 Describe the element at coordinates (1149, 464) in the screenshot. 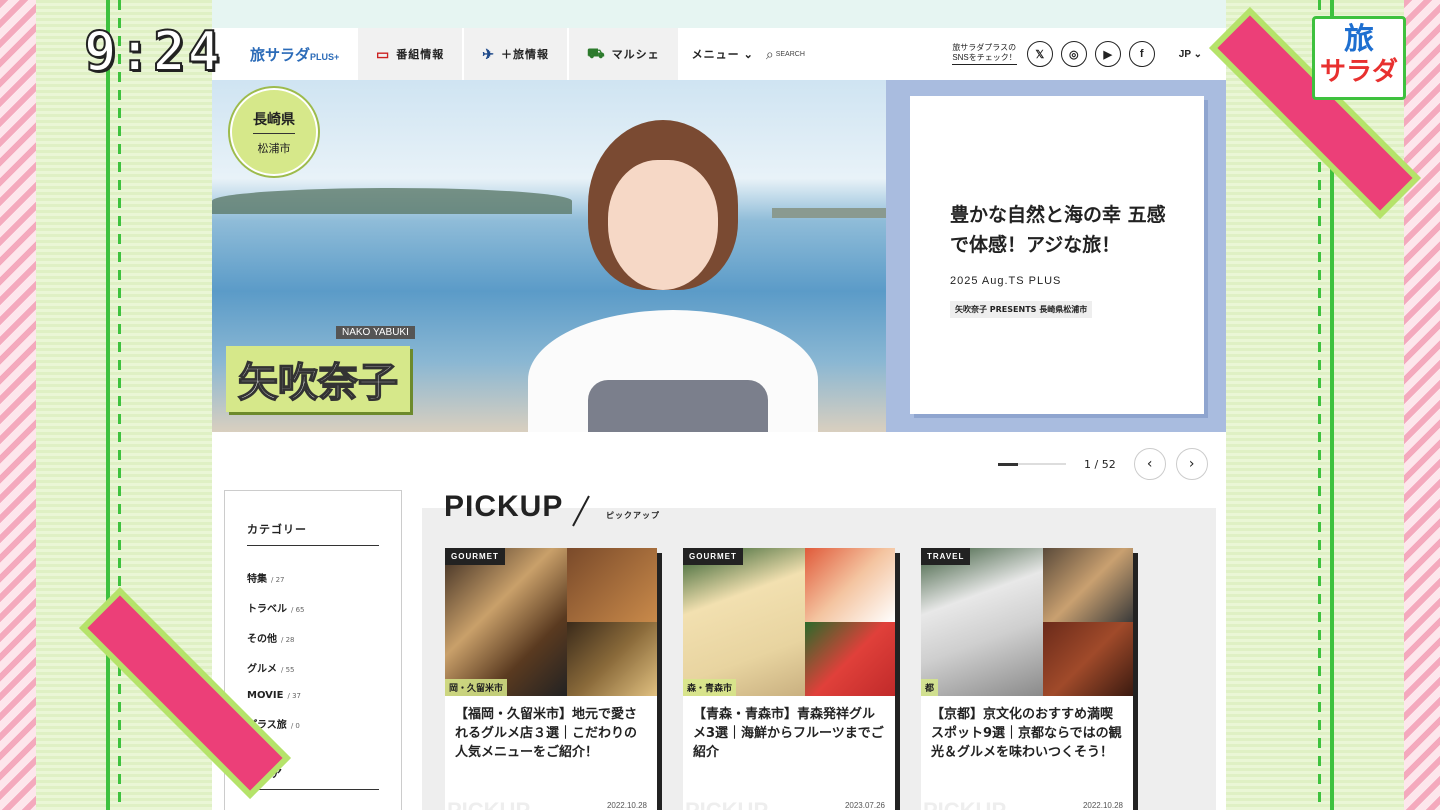

I see `prev-button: ‹` at that location.